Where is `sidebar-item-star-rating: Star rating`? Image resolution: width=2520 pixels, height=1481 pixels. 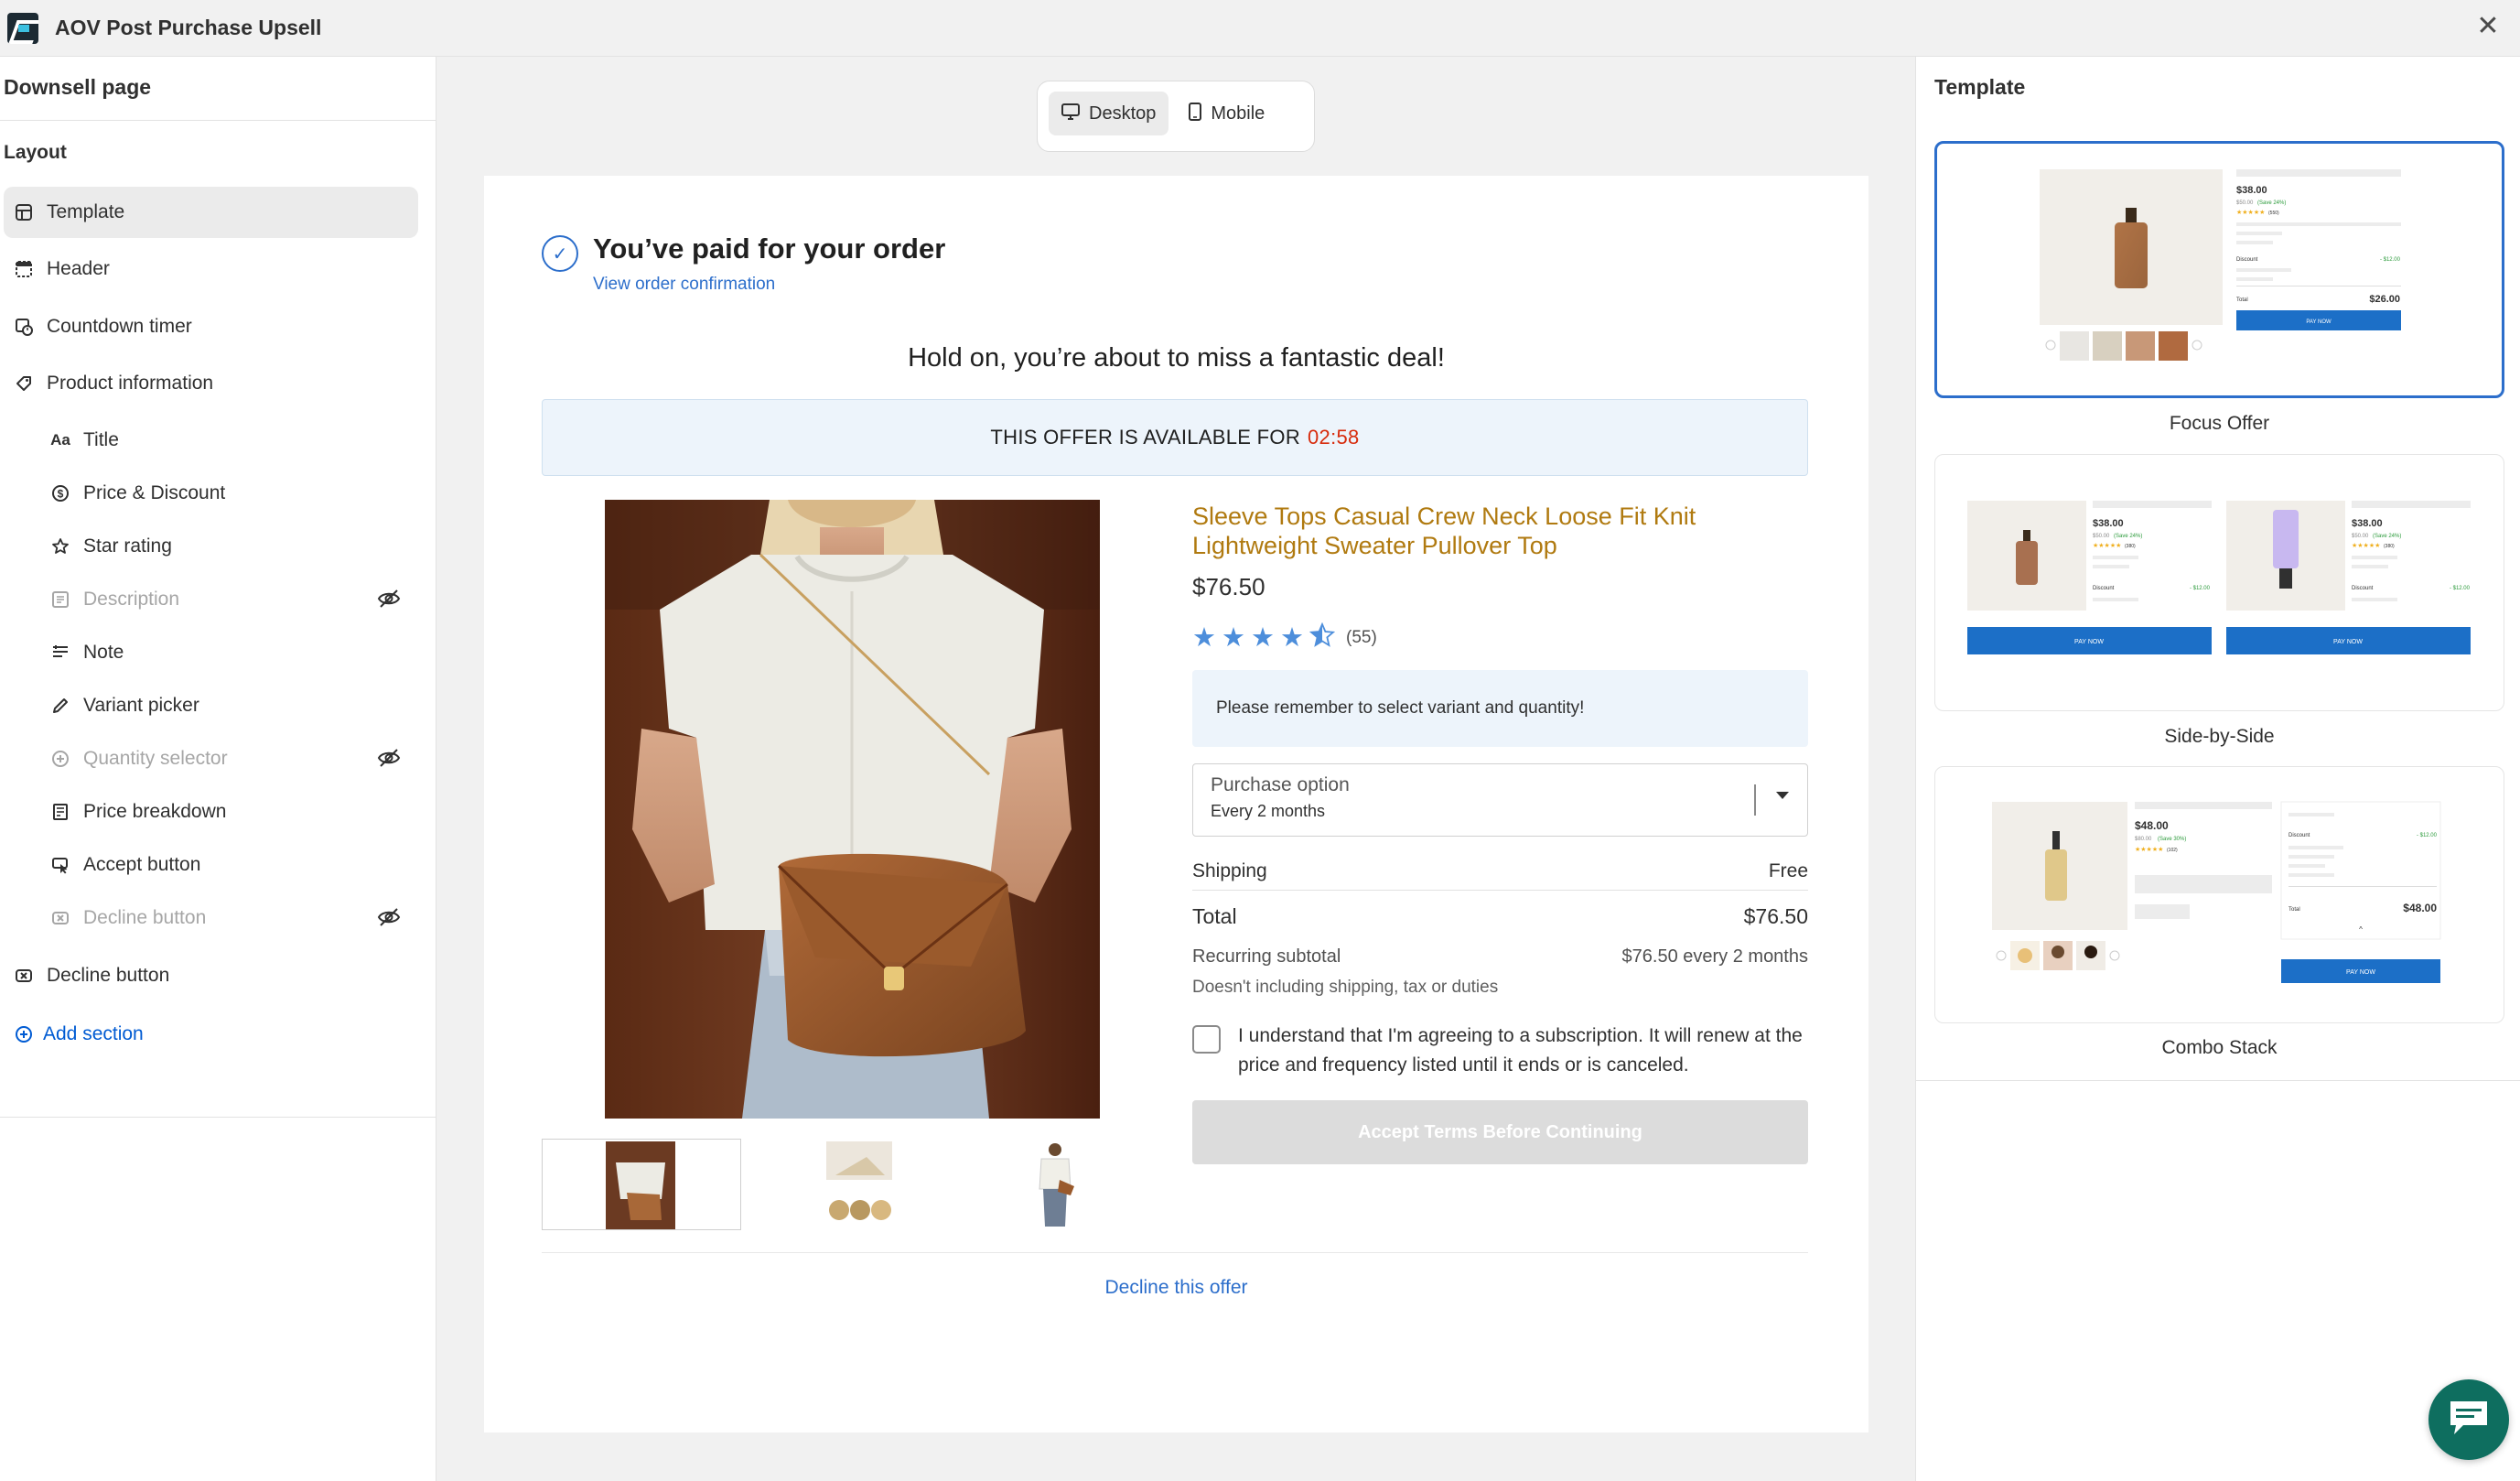 sidebar-item-star-rating: Star rating is located at coordinates (218, 546).